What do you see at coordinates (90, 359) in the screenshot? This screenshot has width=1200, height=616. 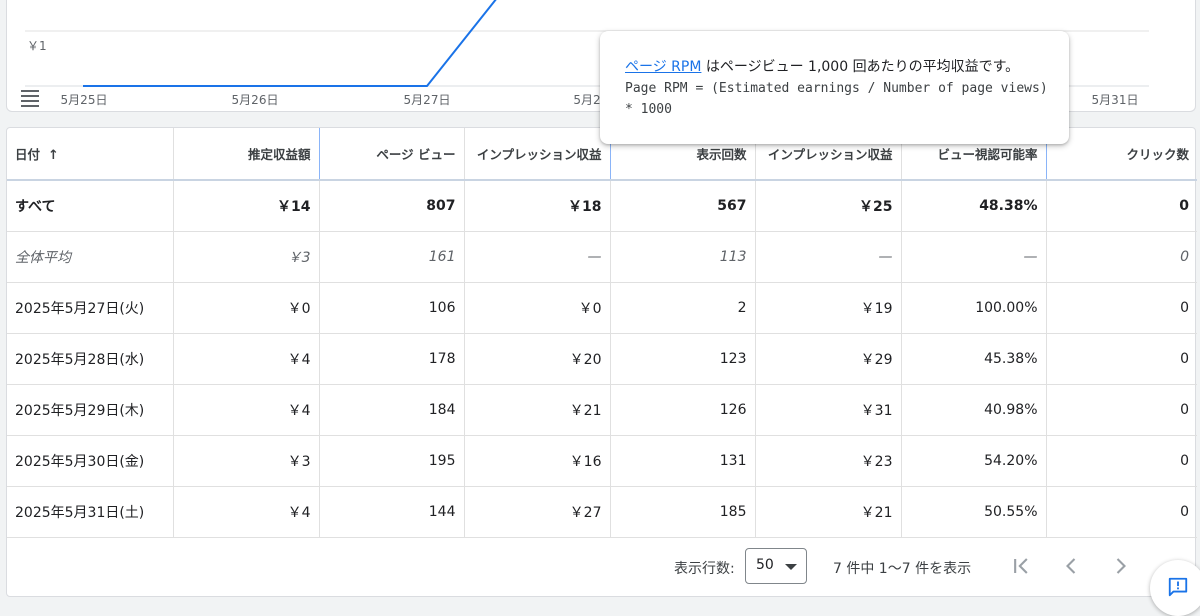 I see `table-cell: 2025年5月28日(水)` at bounding box center [90, 359].